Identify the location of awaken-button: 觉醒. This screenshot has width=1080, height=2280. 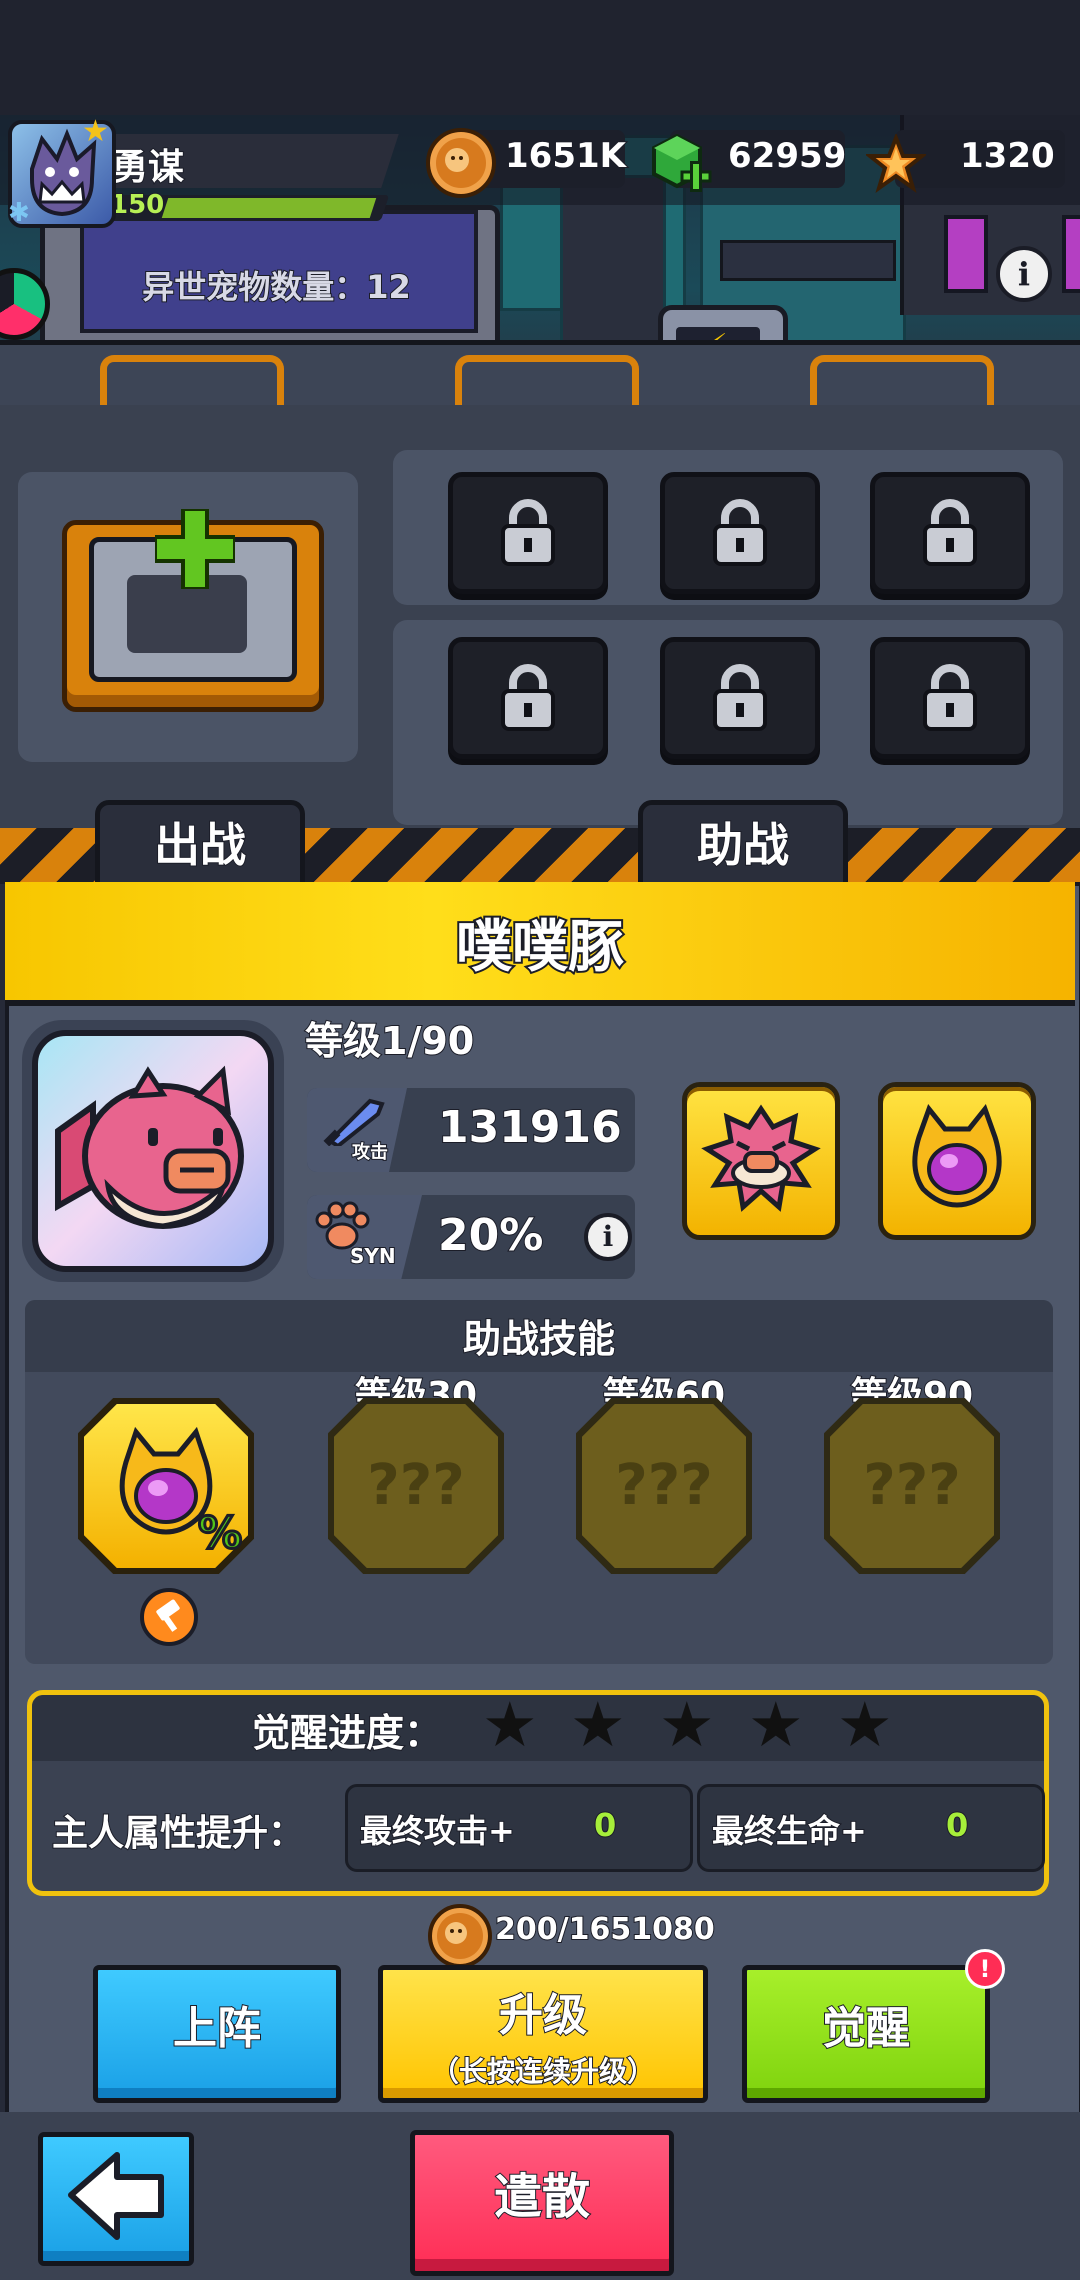
(866, 2034).